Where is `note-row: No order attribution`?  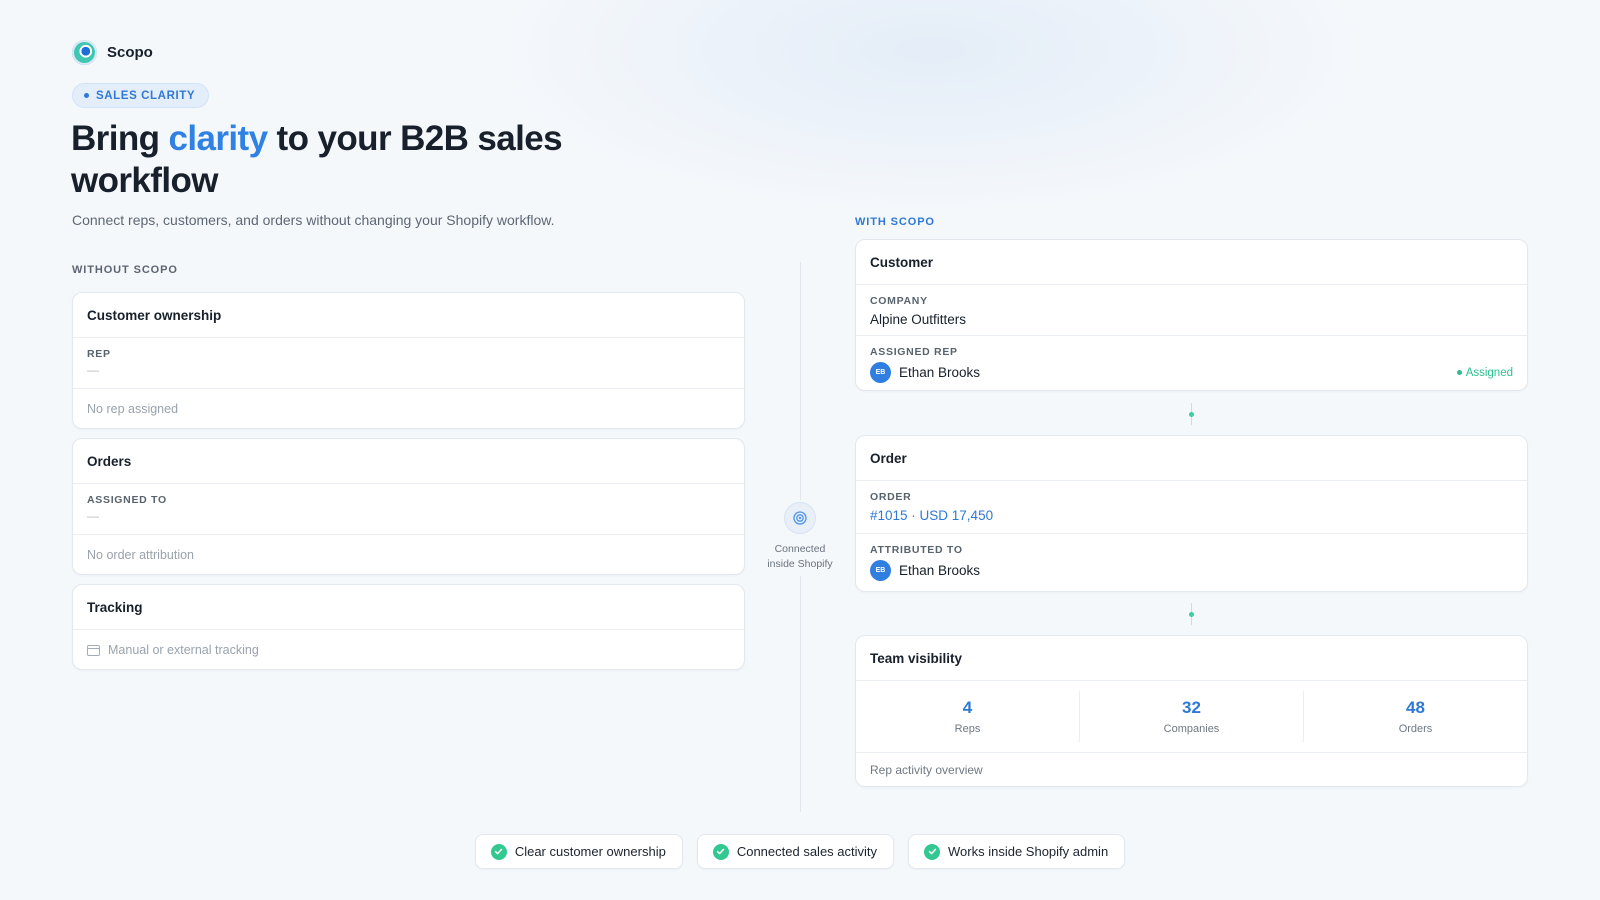
note-row: No order attribution is located at coordinates (408, 555).